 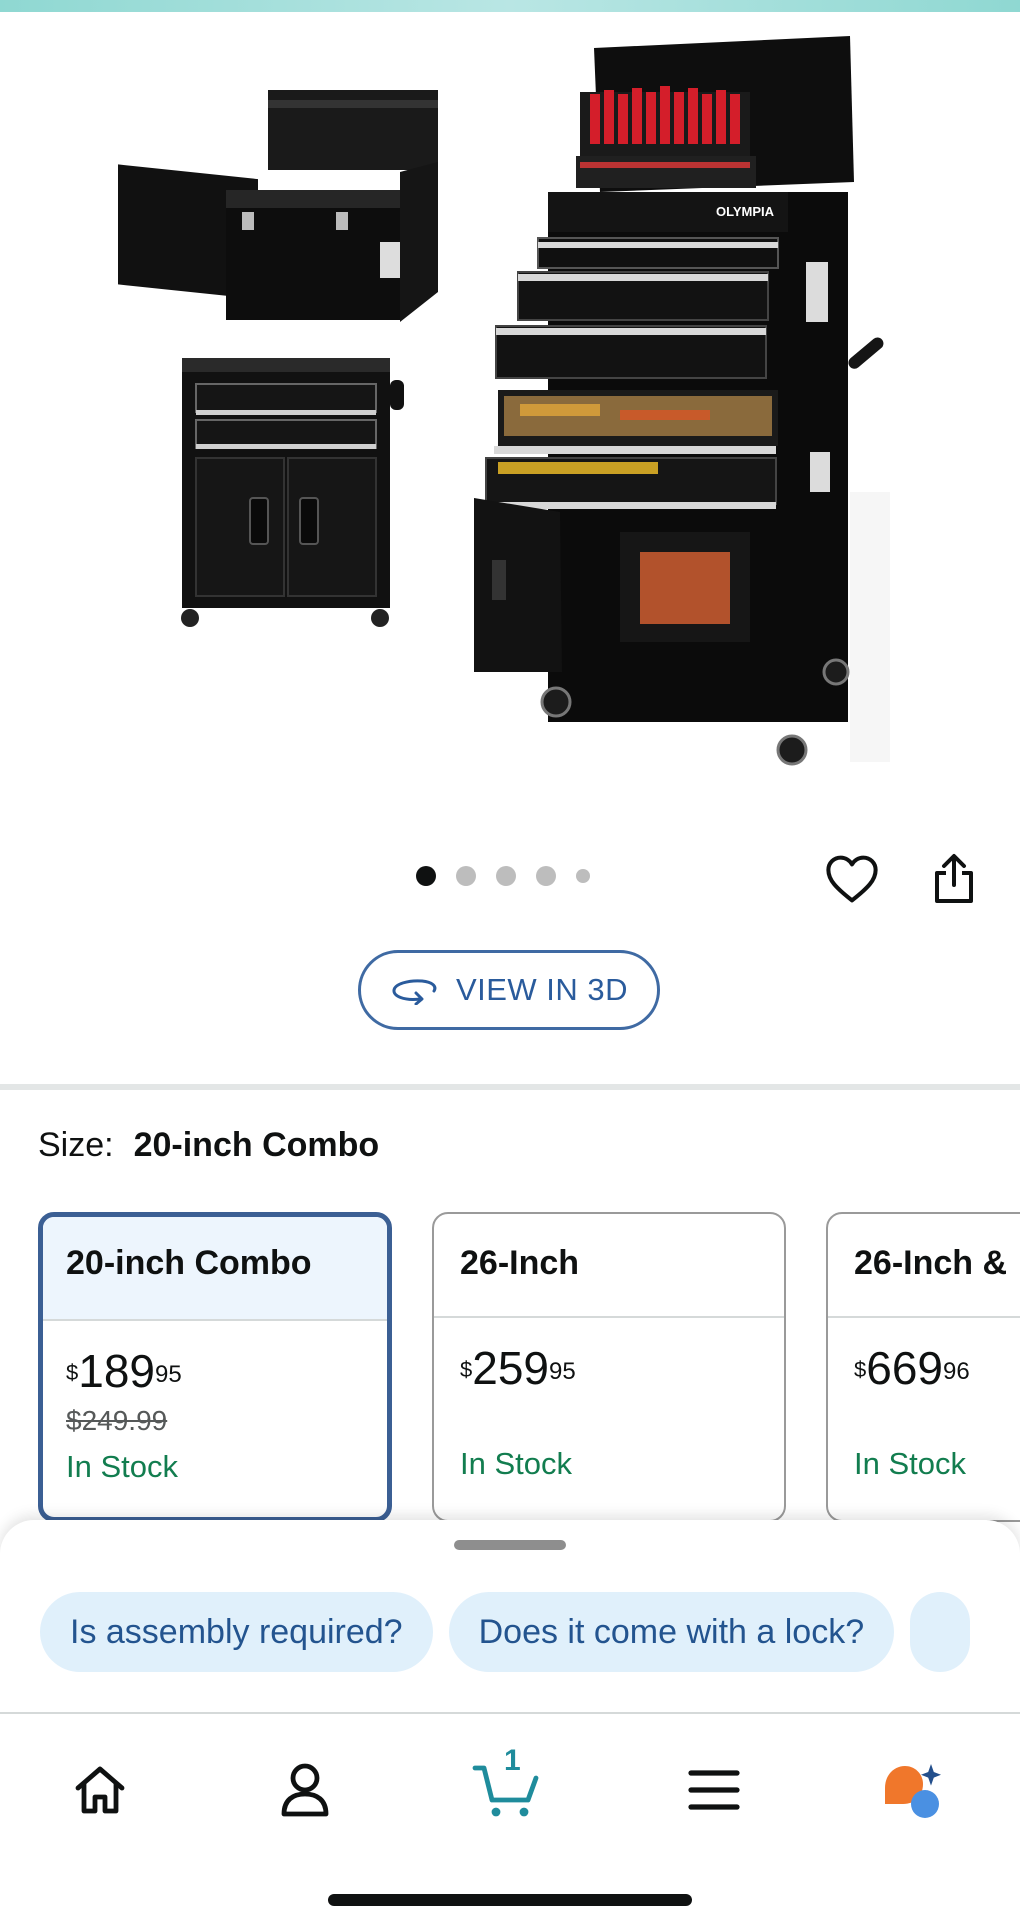 I want to click on bottom-navigation-bar: 1, so click(x=510, y=1816).